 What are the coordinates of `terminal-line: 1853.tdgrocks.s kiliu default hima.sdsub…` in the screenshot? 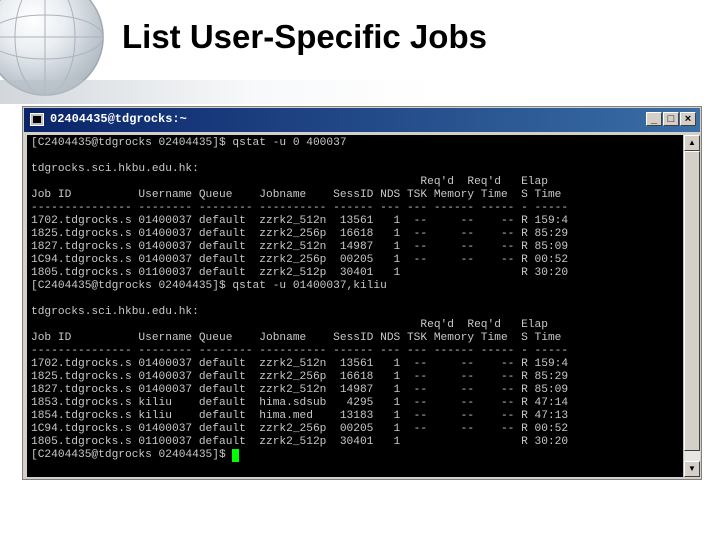 It's located at (300, 403).